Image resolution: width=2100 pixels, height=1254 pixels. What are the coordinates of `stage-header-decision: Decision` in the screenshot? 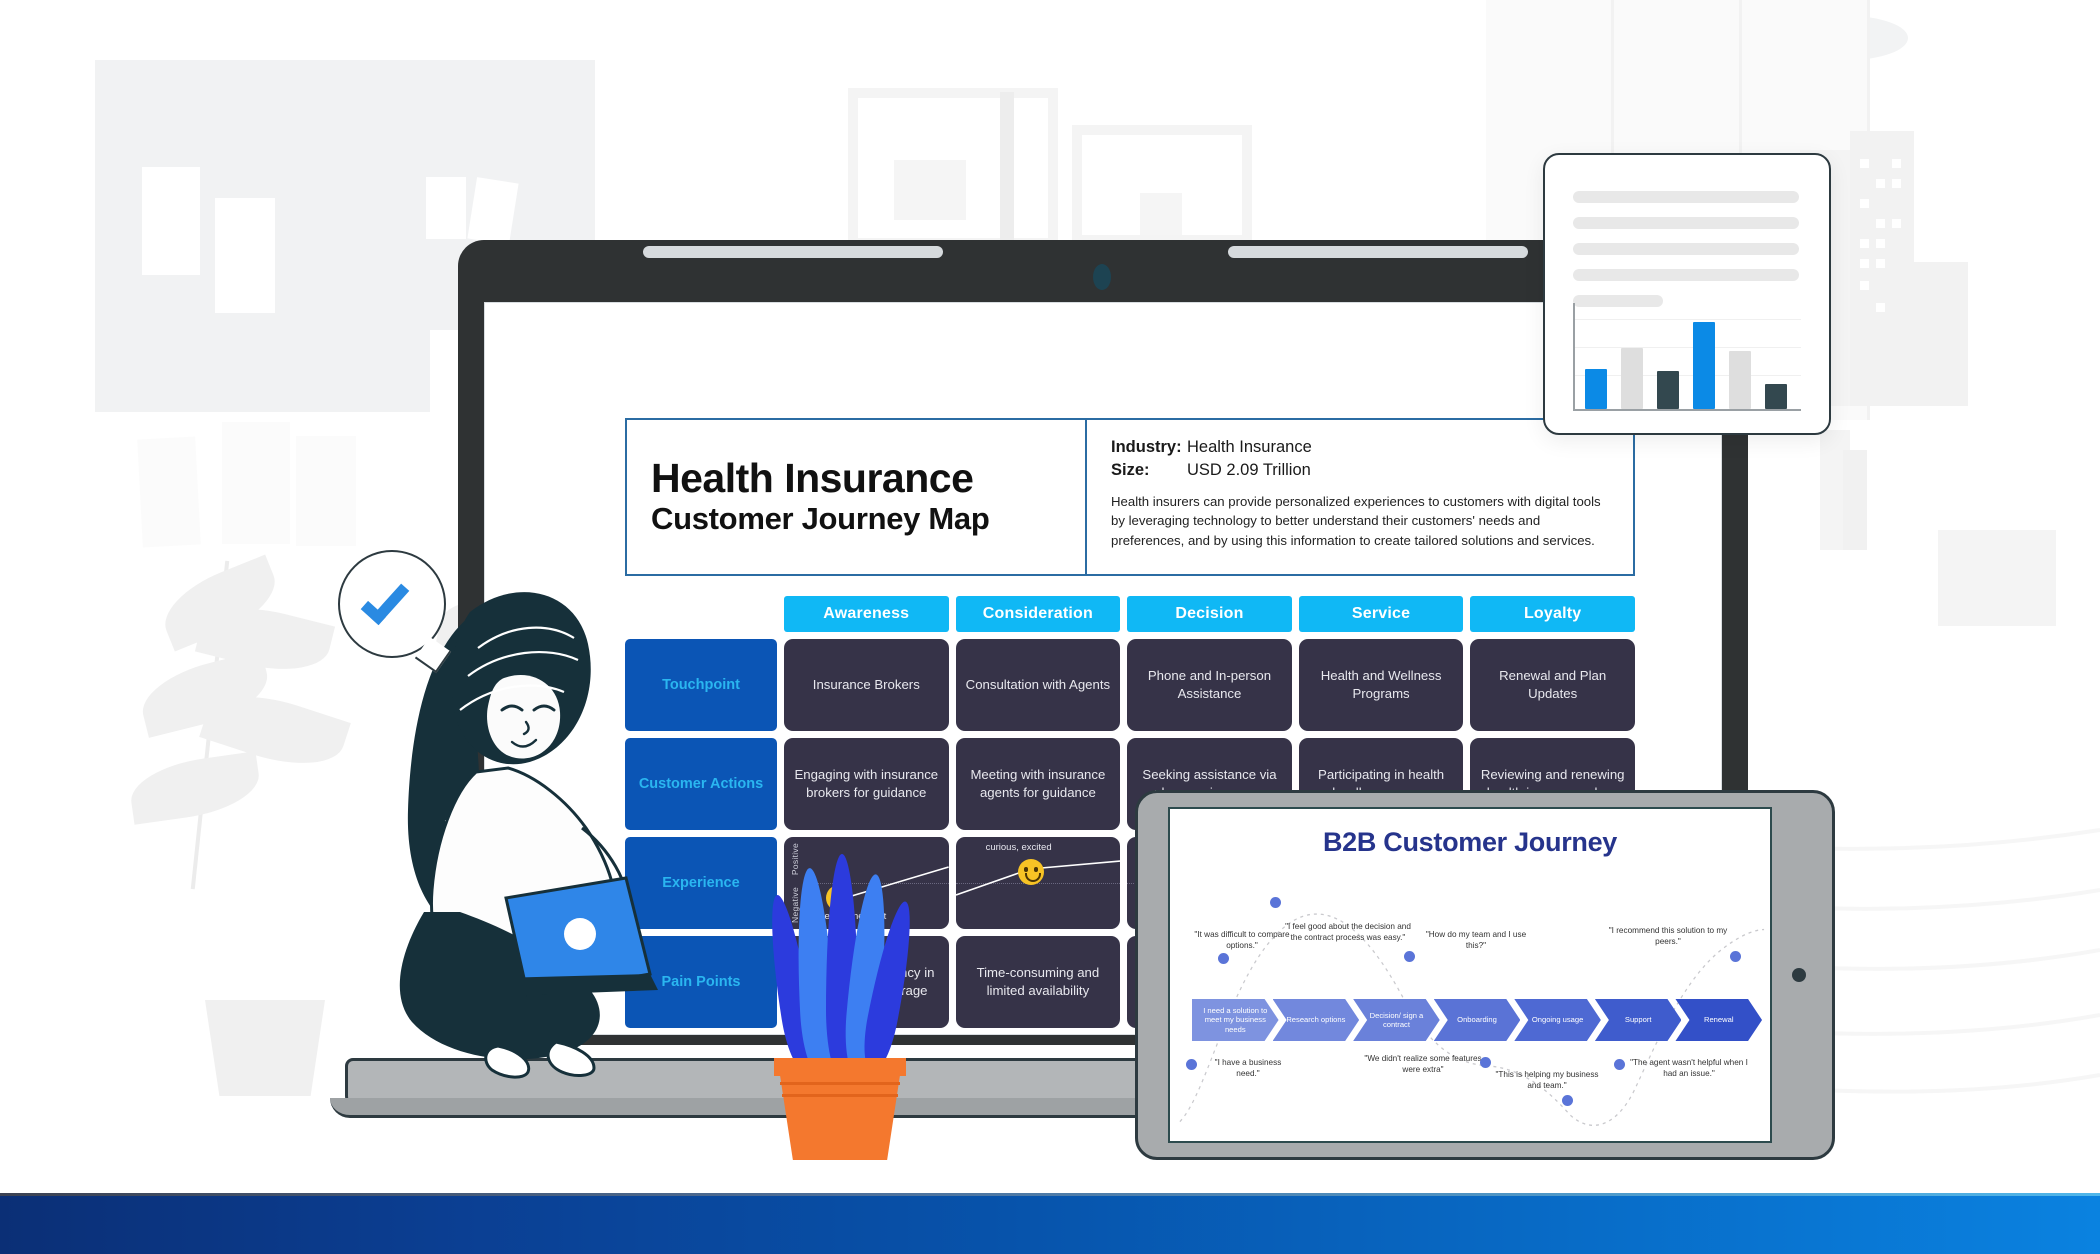 It's located at (1209, 614).